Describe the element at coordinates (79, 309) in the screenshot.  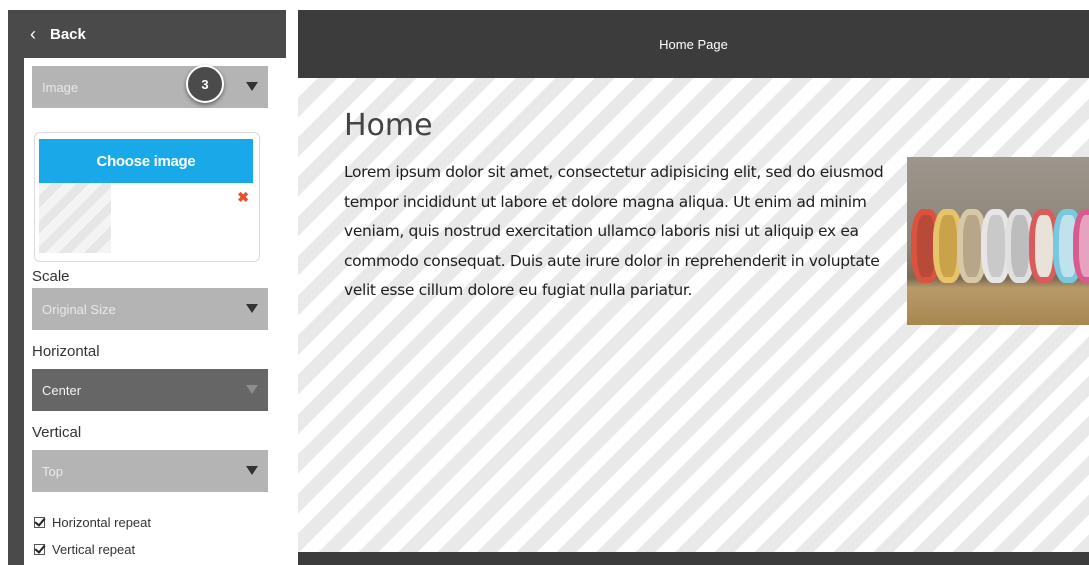
I see `scale-value: Original Size` at that location.